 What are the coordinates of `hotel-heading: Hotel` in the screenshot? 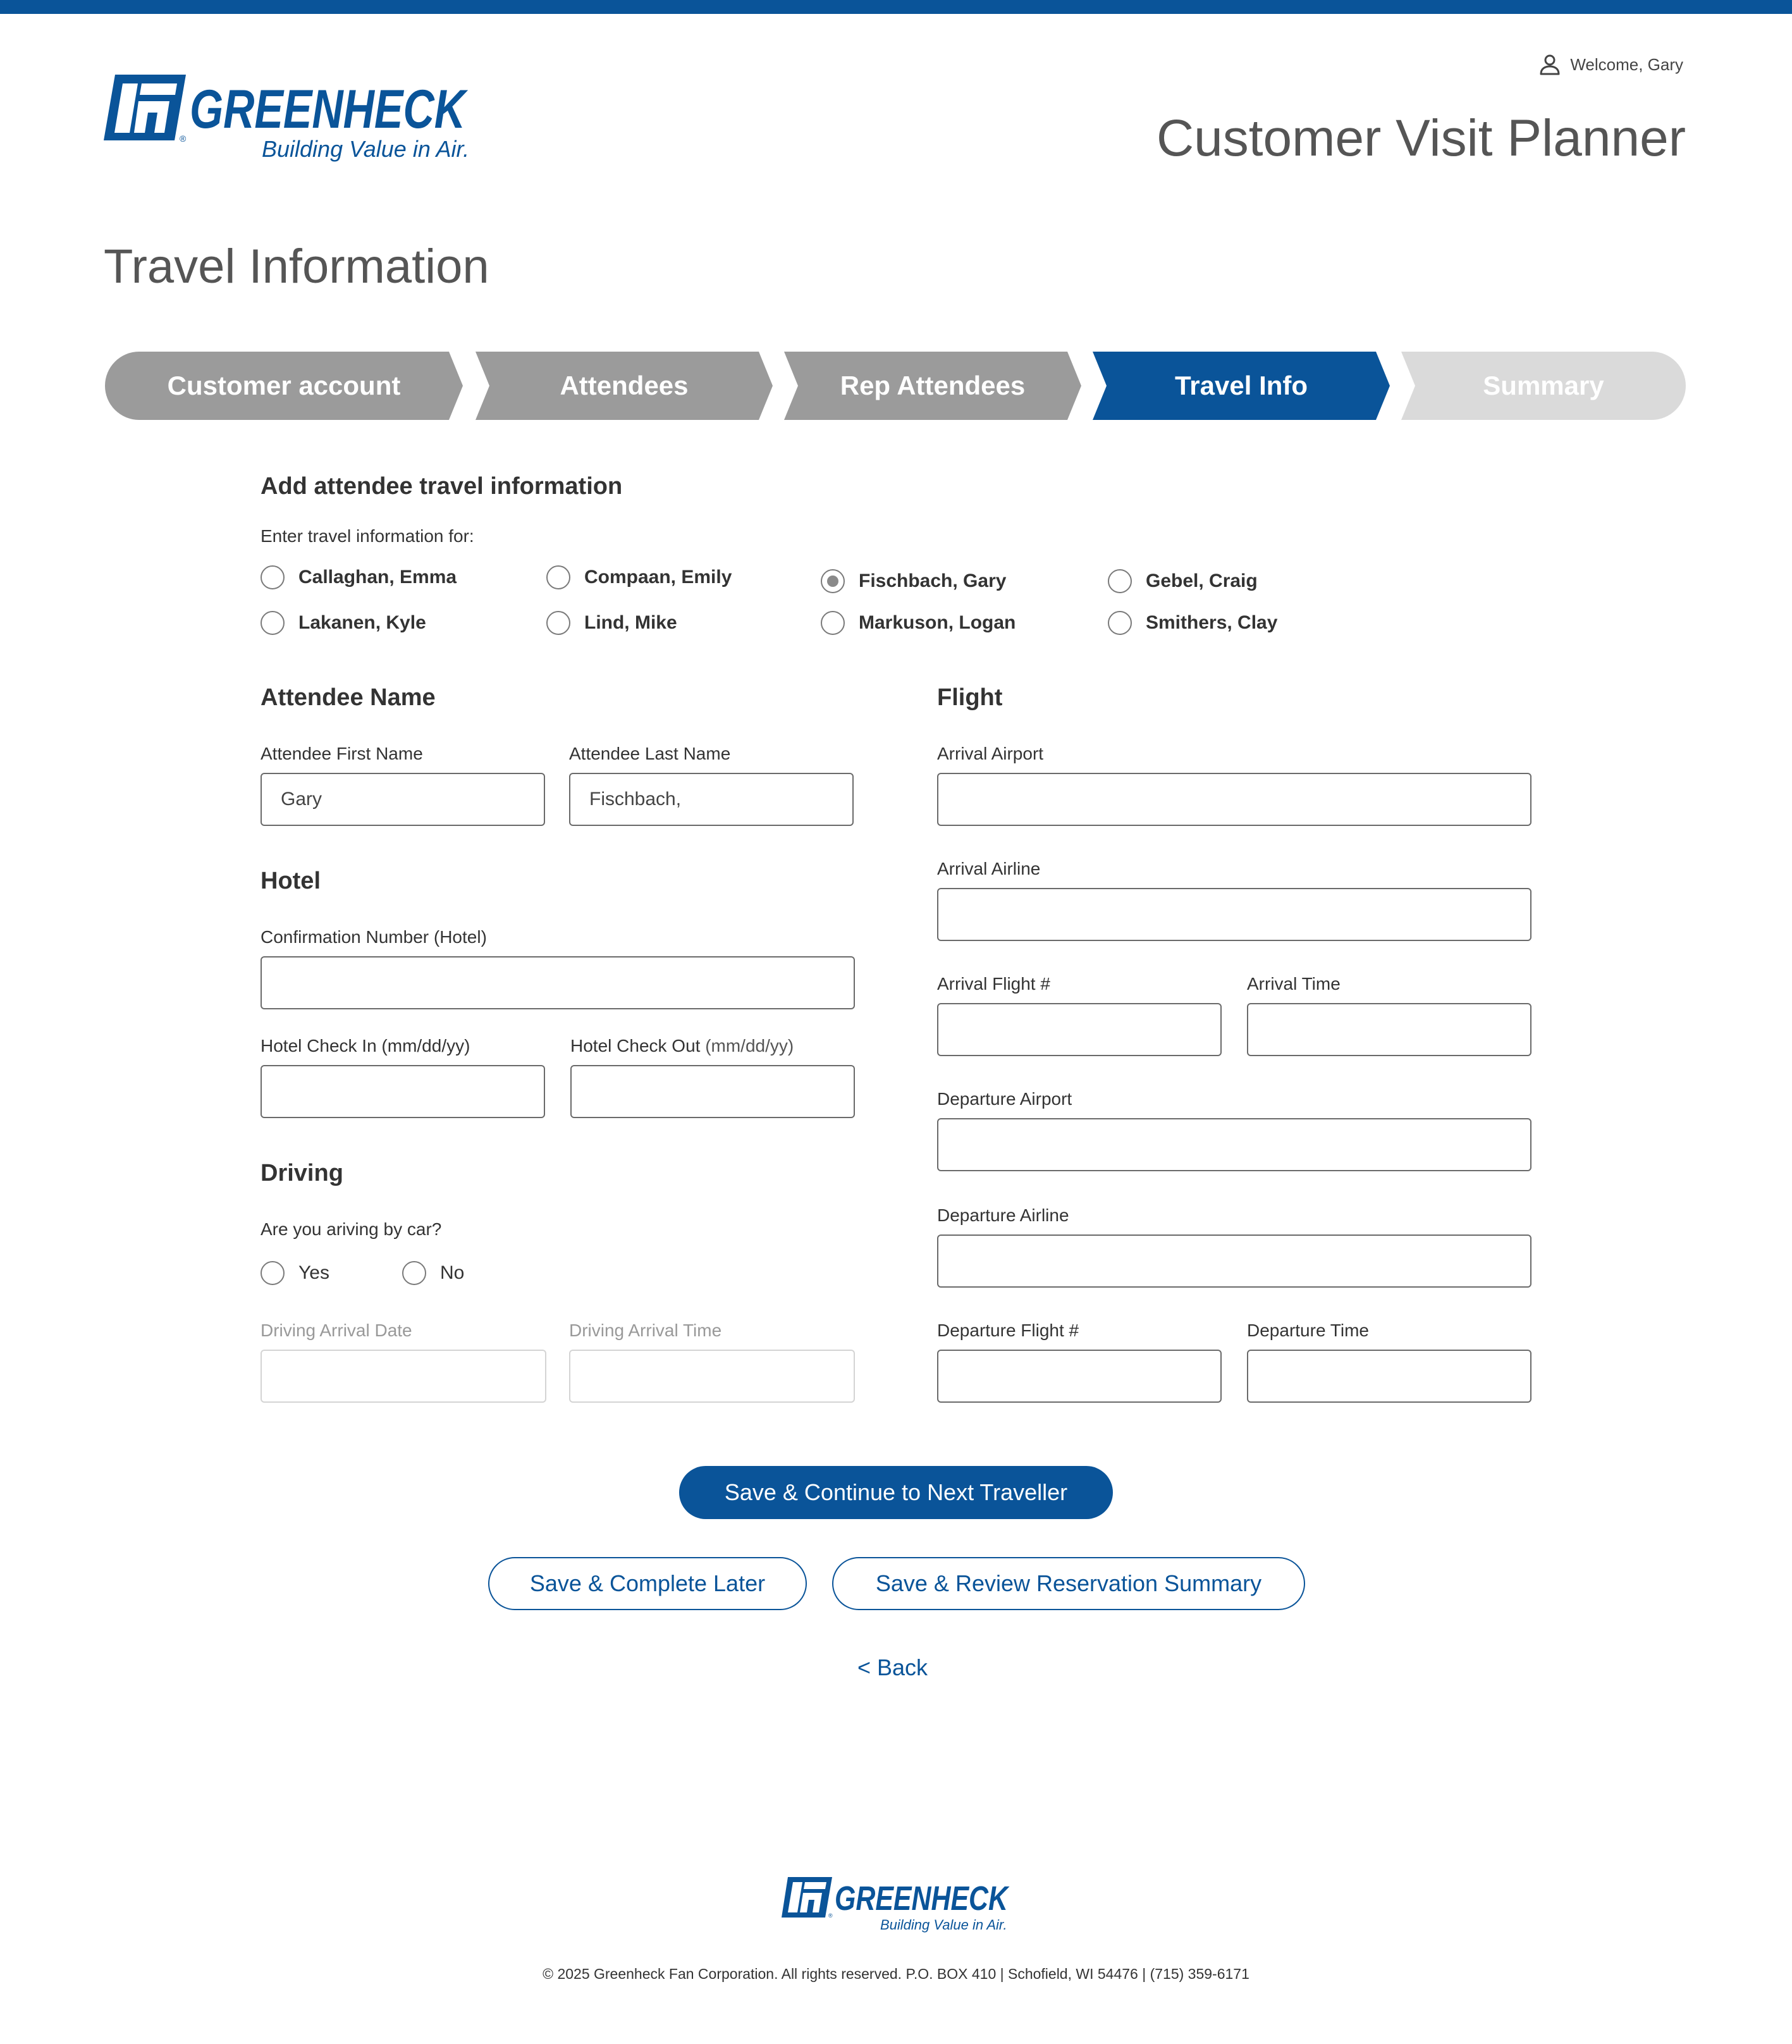 It's located at (291, 881).